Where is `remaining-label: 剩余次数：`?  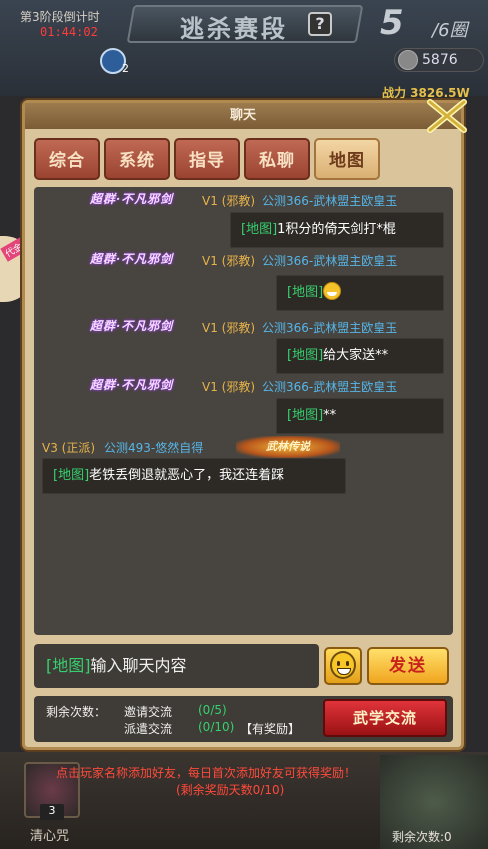
remaining-label: 剩余次数： is located at coordinates (76, 712).